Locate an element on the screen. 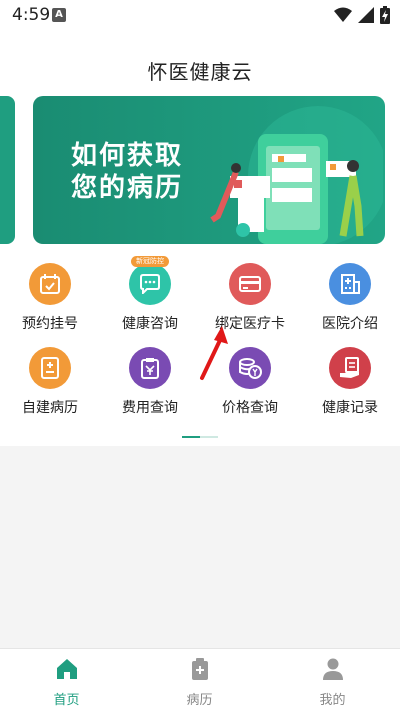  nav-label: 我的 is located at coordinates (332, 700).